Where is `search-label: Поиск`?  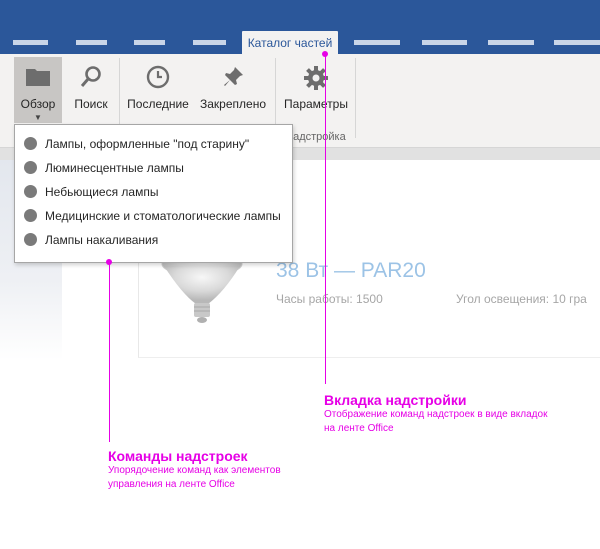
search-label: Поиск is located at coordinates (91, 104).